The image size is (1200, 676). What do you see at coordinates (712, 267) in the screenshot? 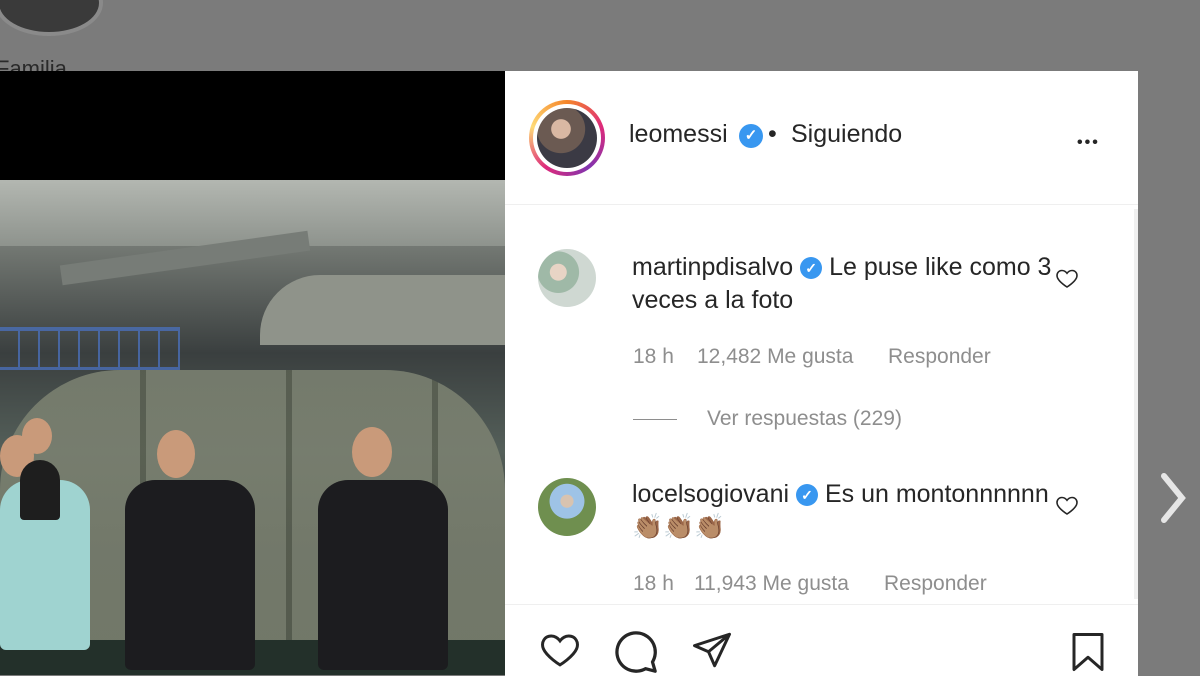
I see `comment-username: martinpdisalvo` at bounding box center [712, 267].